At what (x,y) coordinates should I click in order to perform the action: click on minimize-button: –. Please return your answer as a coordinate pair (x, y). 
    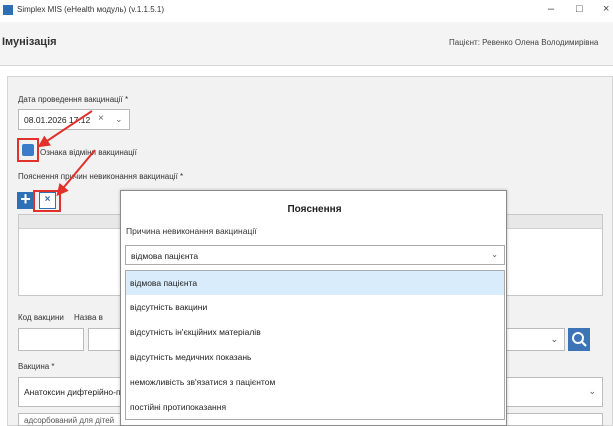
    Looking at the image, I should click on (551, 9).